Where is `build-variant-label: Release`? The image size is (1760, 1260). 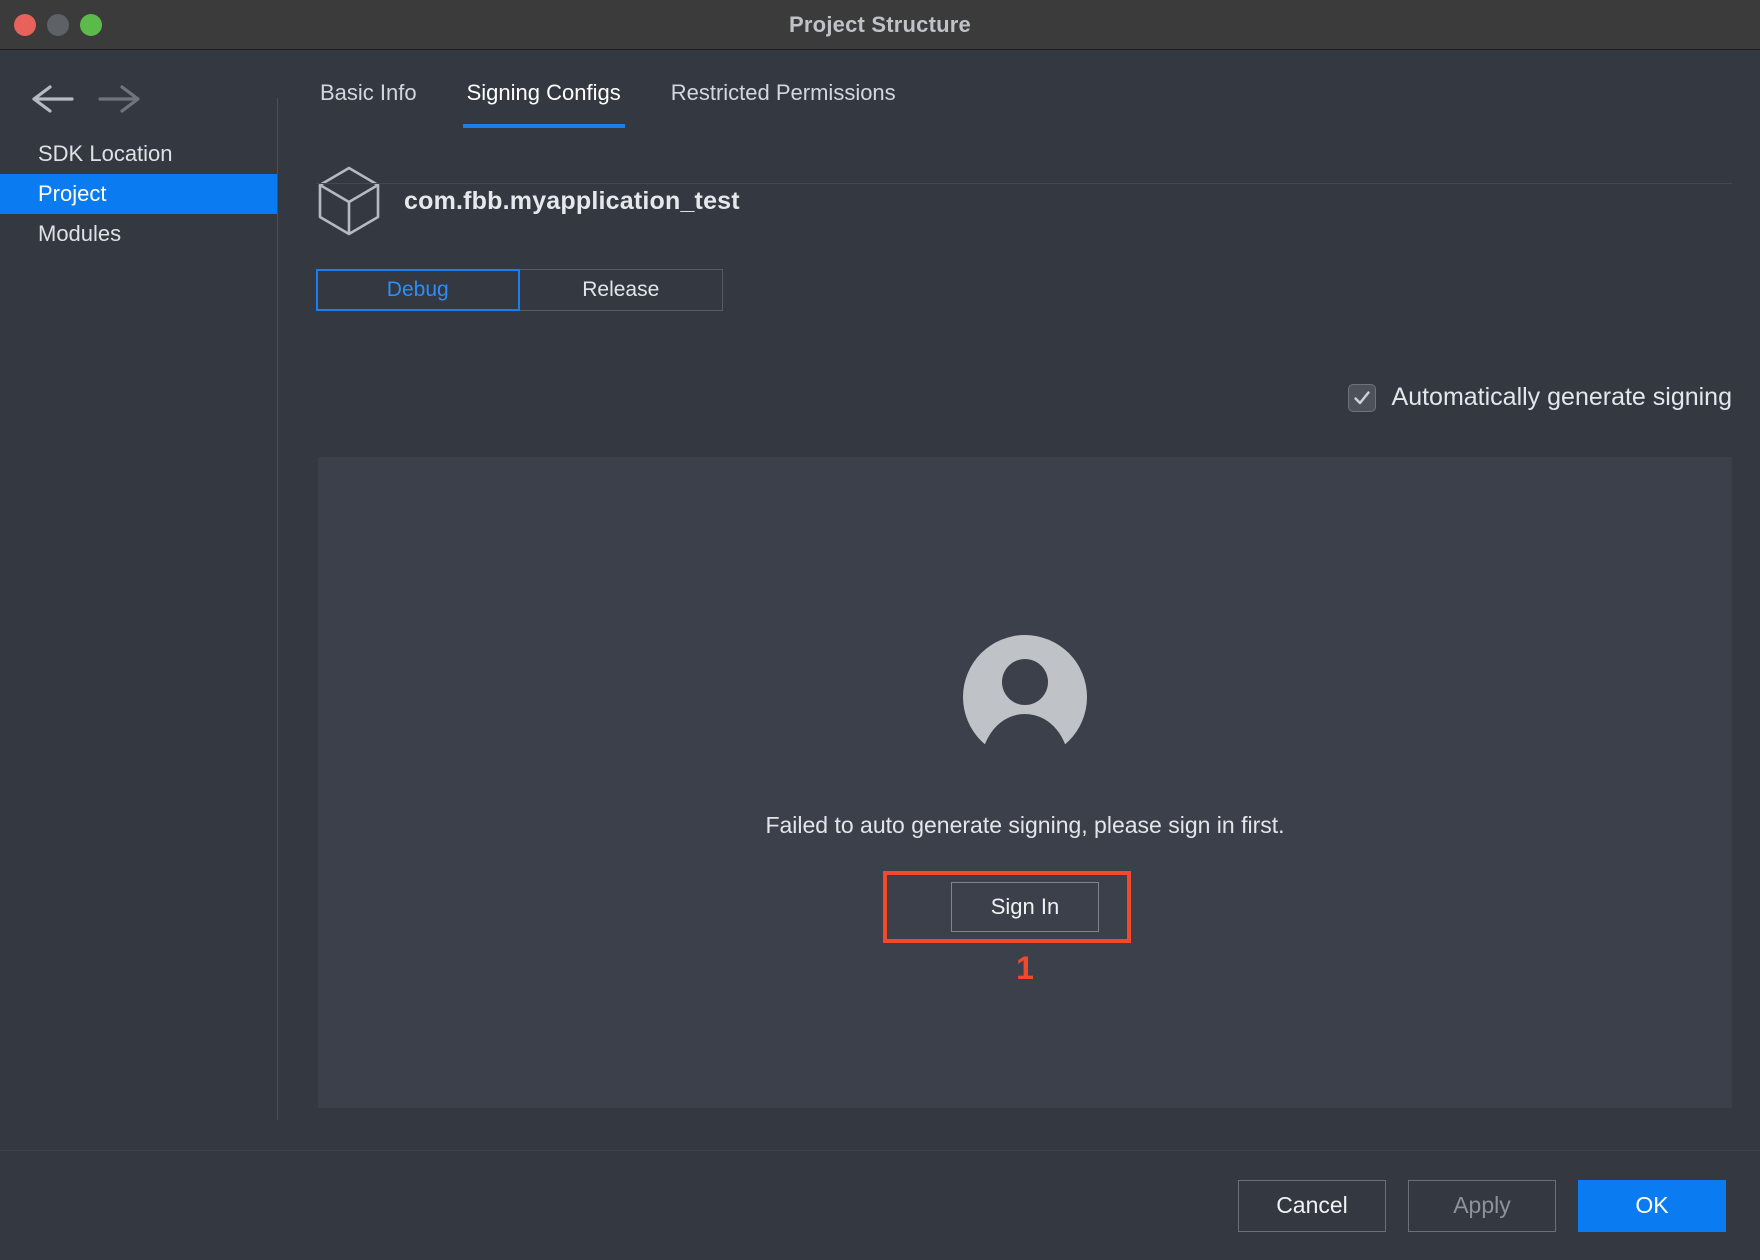 build-variant-label: Release is located at coordinates (621, 289).